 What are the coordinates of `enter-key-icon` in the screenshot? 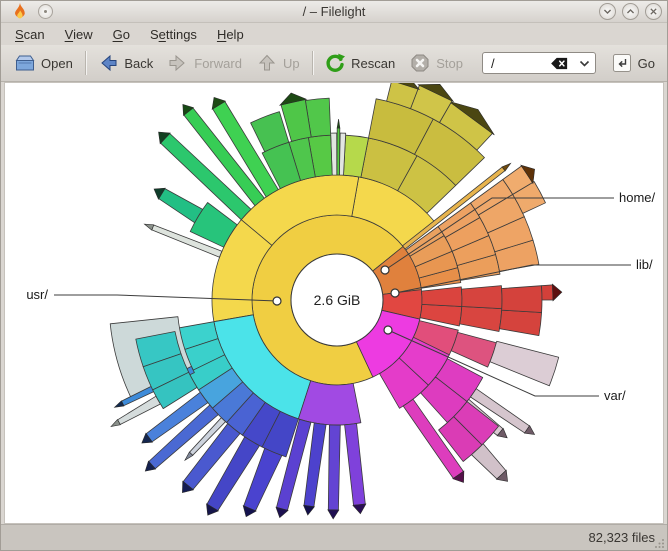 It's located at (621, 63).